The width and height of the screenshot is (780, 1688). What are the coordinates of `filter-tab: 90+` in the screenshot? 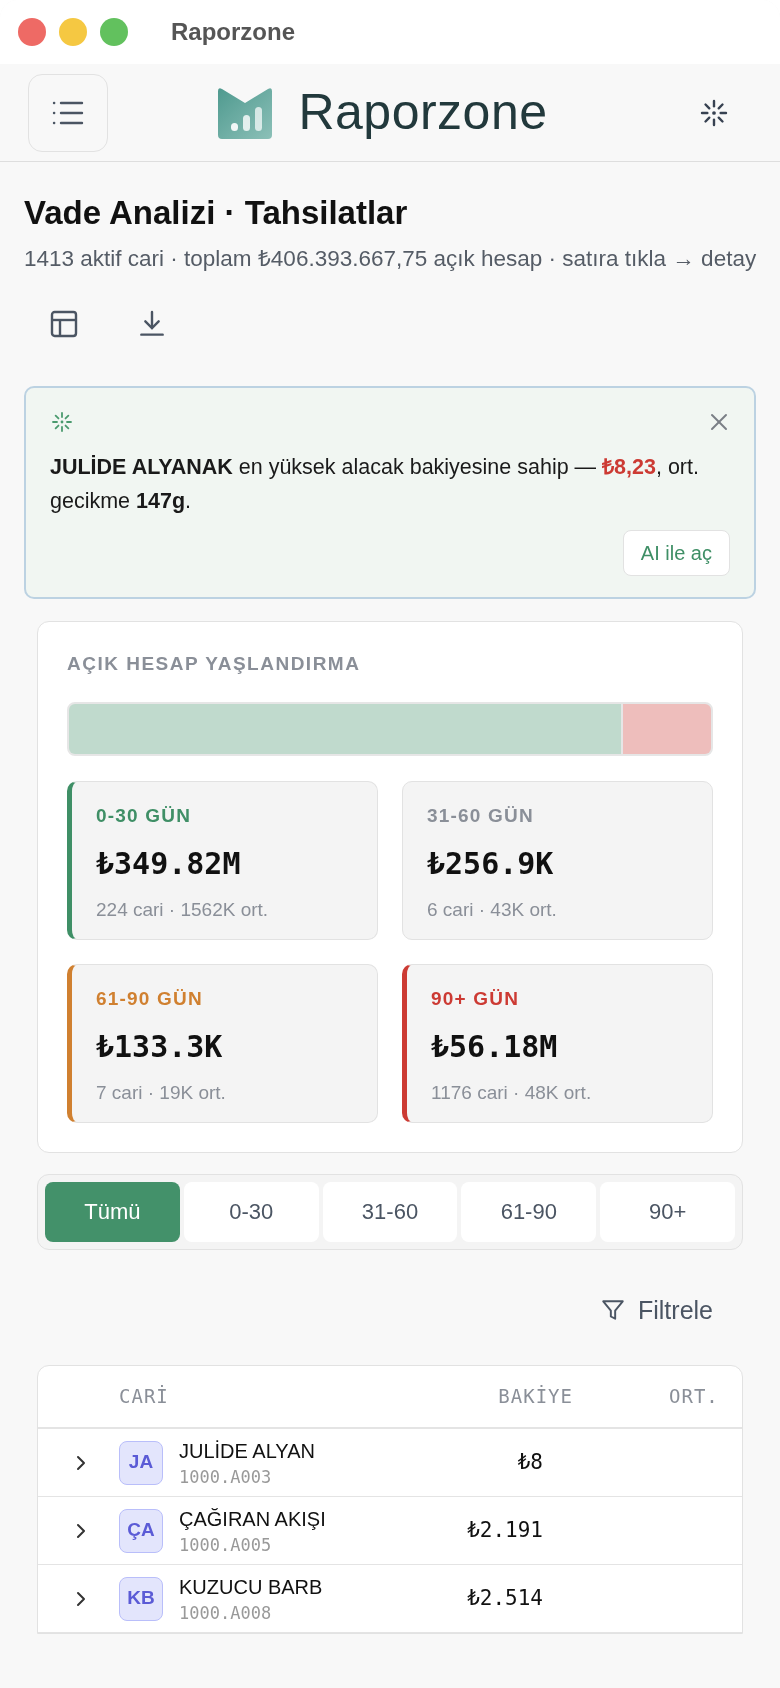 It's located at (667, 1211).